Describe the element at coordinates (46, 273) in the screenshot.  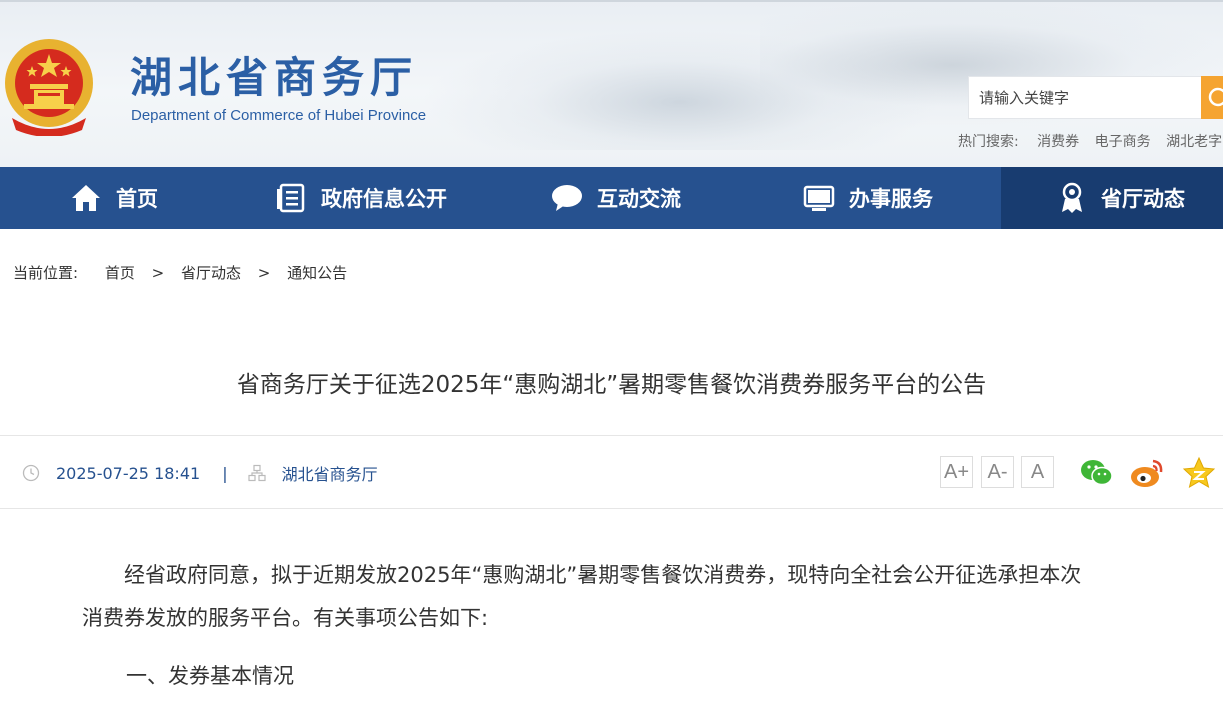
I see `breadcrumb-label: 当前位置:` at that location.